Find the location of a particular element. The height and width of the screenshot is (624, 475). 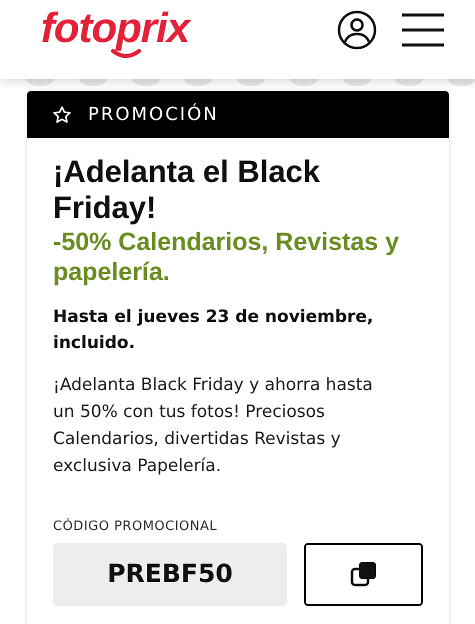

promo-title: ¡Adelanta el Black Friday! is located at coordinates (187, 190).